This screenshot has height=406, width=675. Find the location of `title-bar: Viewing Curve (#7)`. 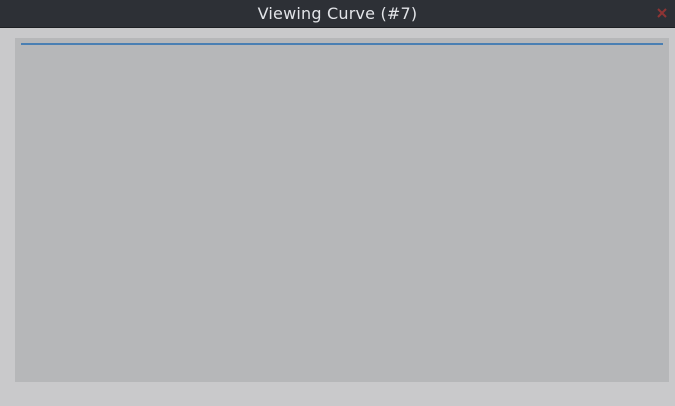

title-bar: Viewing Curve (#7) is located at coordinates (337, 14).